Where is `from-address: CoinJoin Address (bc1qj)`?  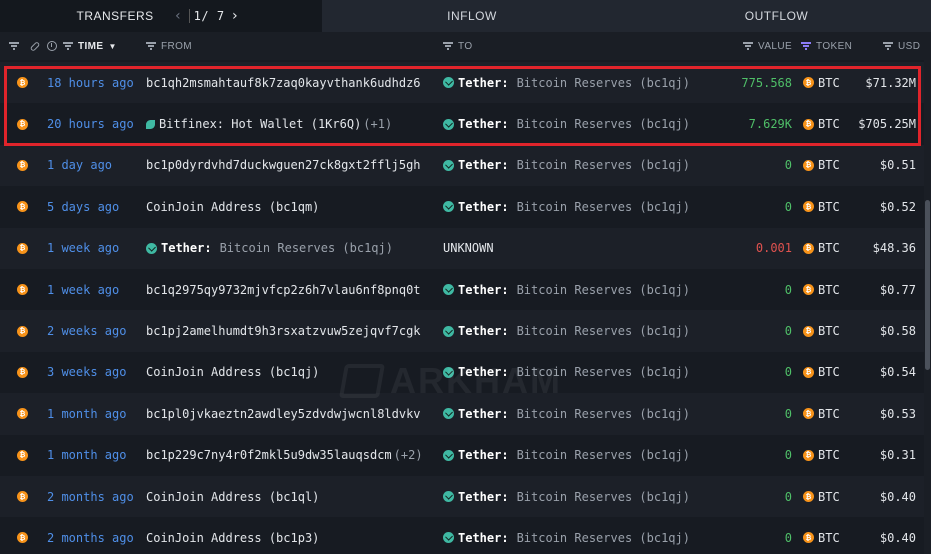
from-address: CoinJoin Address (bc1qj) is located at coordinates (232, 372).